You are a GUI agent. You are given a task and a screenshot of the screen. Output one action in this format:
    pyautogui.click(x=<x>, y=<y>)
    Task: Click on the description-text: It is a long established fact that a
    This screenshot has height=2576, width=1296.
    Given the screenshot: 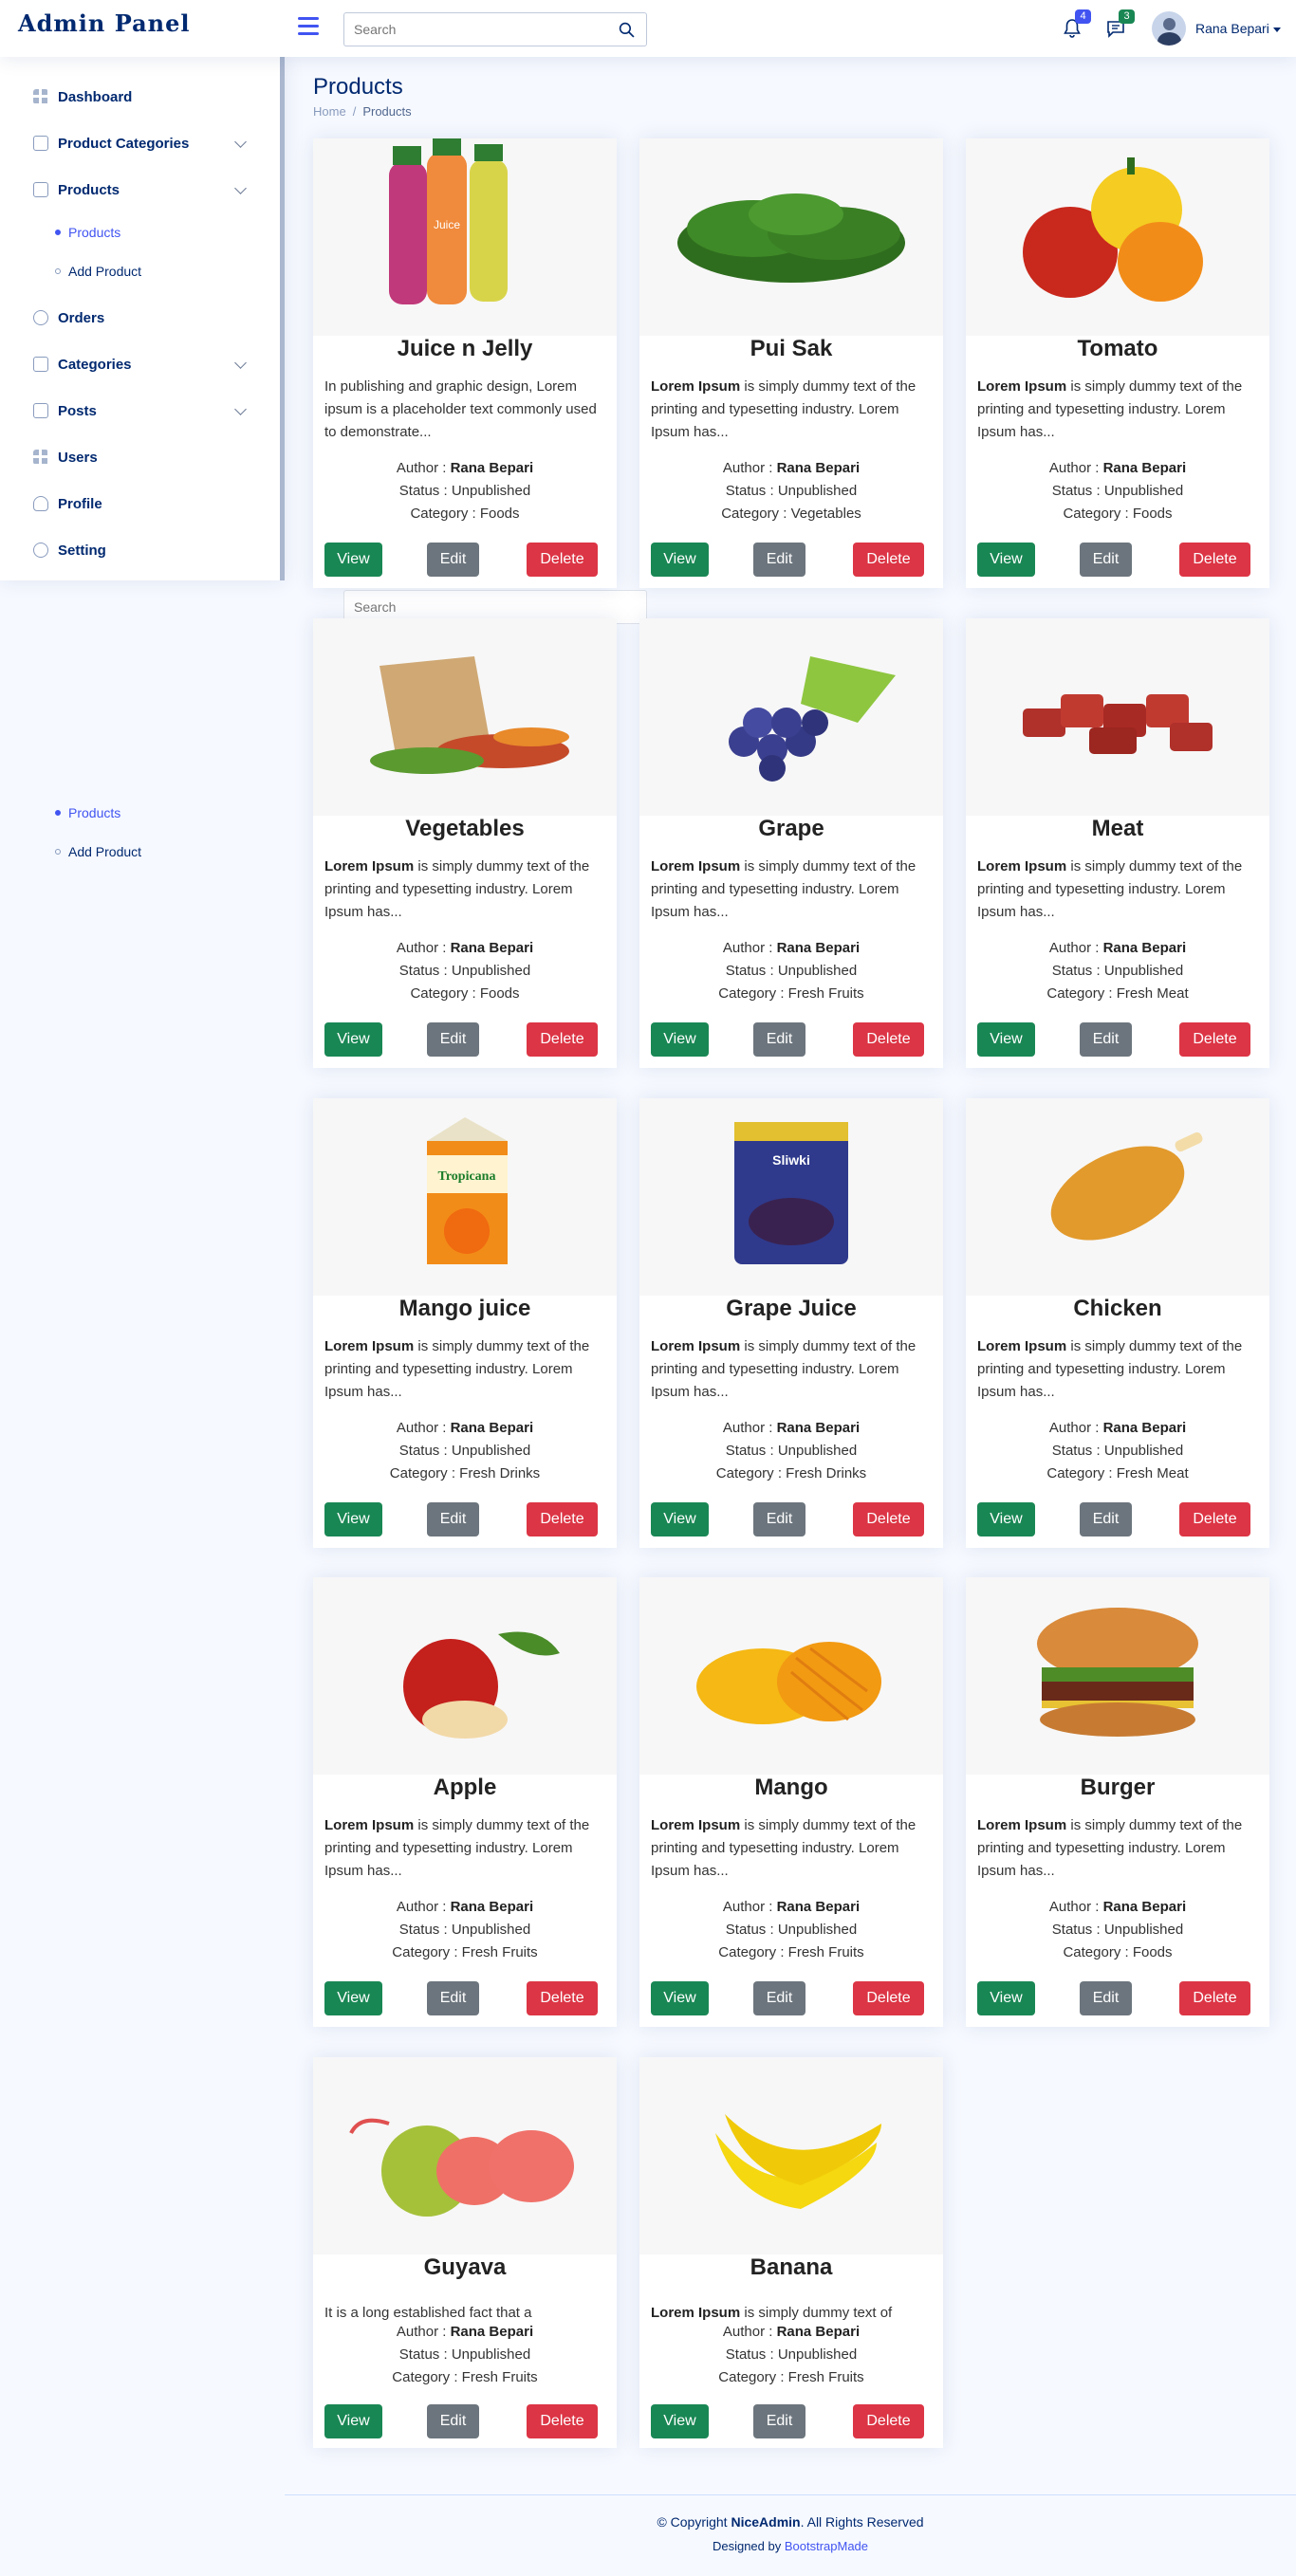 What is the action you would take?
    pyautogui.click(x=428, y=2313)
    